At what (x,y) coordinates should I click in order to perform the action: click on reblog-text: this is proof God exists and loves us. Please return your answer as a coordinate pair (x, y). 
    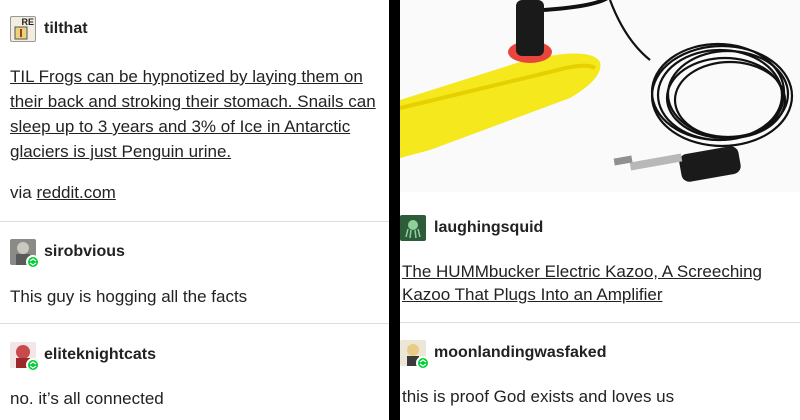
    Looking at the image, I should click on (538, 396).